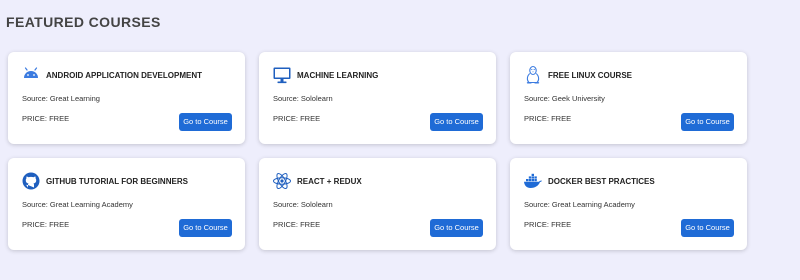 This screenshot has width=800, height=280. I want to click on github-icon, so click(31, 181).